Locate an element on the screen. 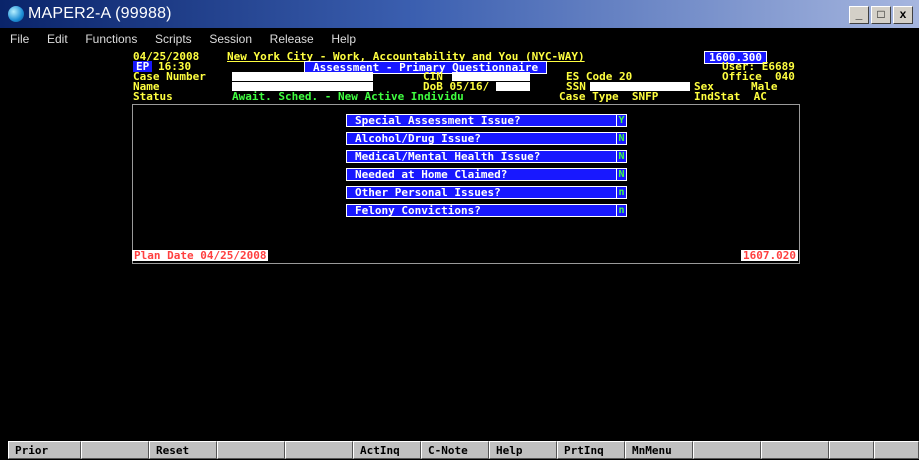  status-label: Status is located at coordinates (153, 96).